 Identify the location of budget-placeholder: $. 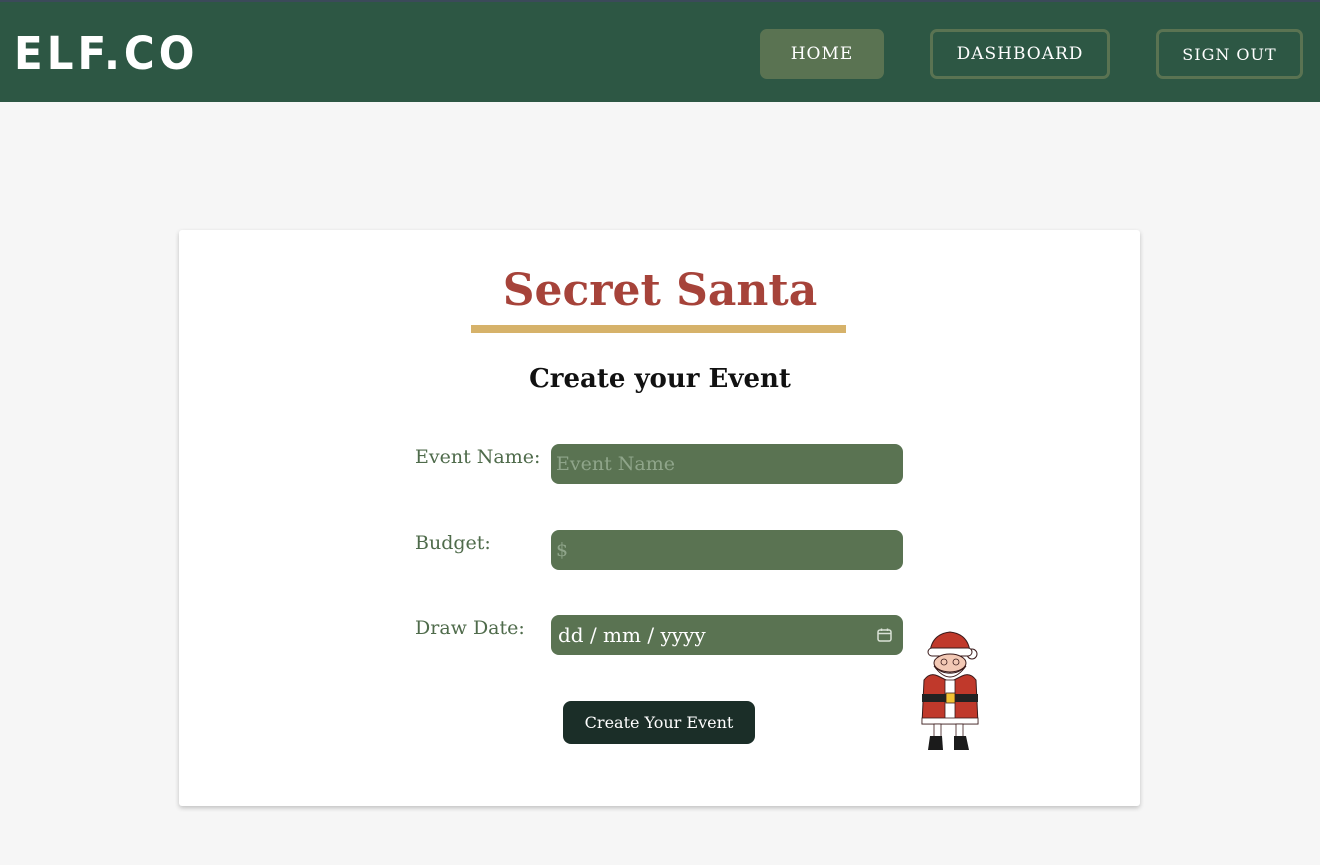
(562, 550).